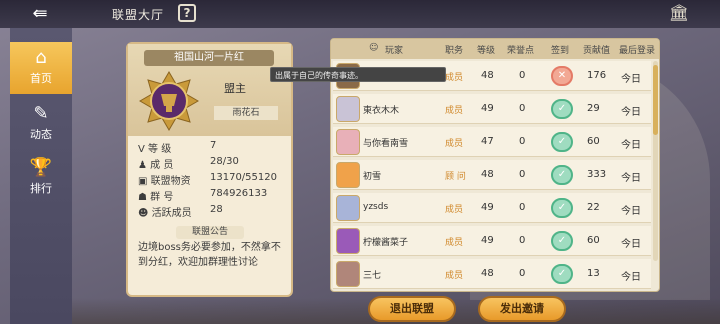 This screenshot has height=324, width=720. What do you see at coordinates (169, 101) in the screenshot?
I see `alliance-emblem-icon` at bounding box center [169, 101].